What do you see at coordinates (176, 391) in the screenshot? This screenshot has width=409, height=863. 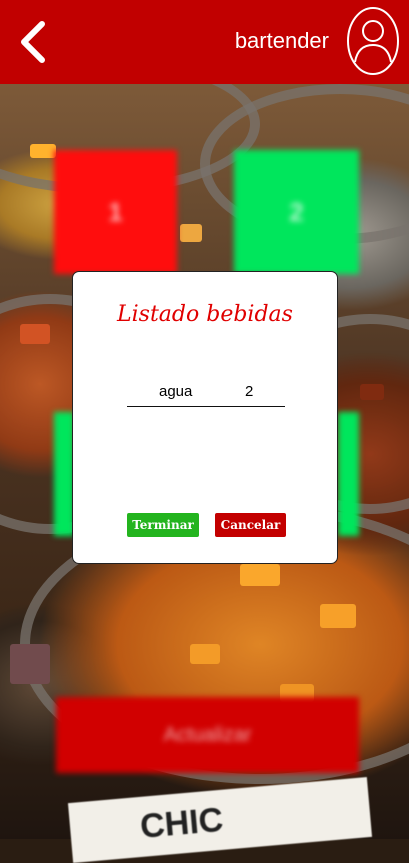 I see `drink-name: agua` at bounding box center [176, 391].